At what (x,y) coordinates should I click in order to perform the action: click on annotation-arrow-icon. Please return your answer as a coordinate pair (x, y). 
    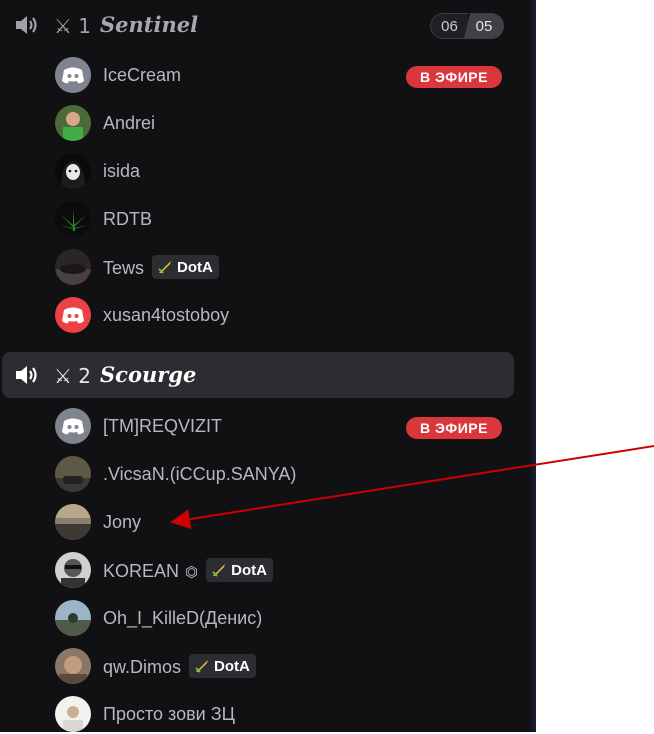
    Looking at the image, I should click on (412, 487).